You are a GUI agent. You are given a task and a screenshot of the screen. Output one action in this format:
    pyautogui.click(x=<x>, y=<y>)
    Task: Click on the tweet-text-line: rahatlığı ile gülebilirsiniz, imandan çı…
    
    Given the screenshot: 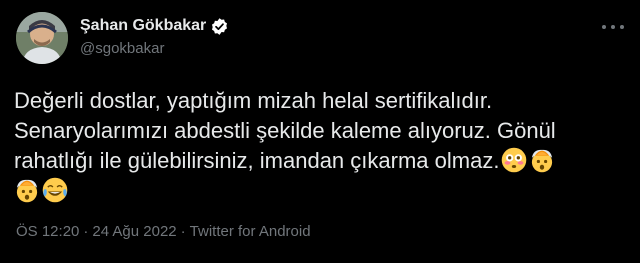 What is the action you would take?
    pyautogui.click(x=257, y=160)
    